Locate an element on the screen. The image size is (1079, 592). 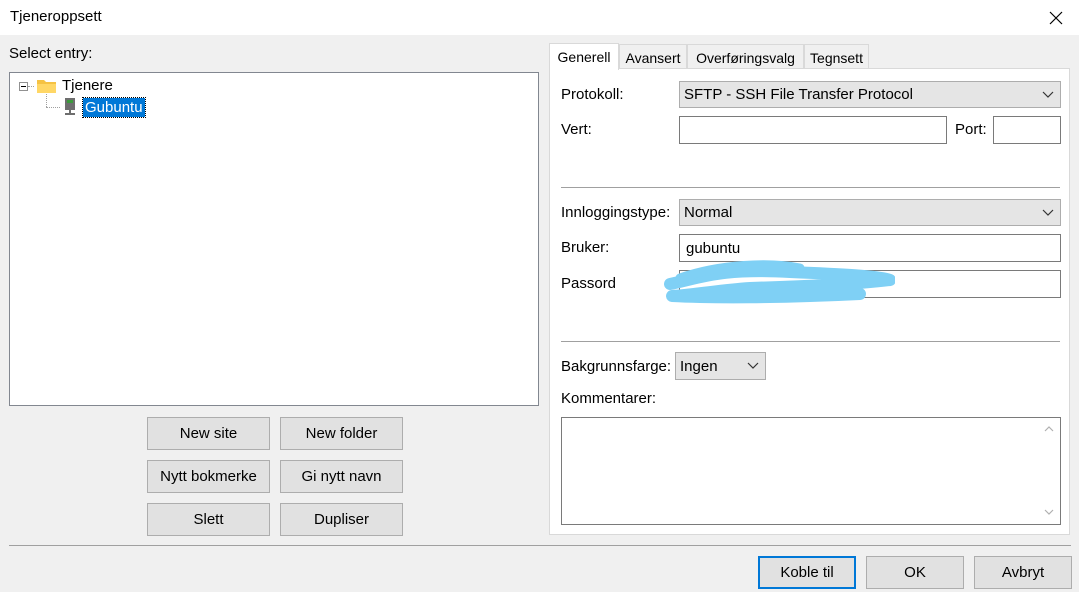
logon-type-label: Innloggingstype: is located at coordinates (616, 212).